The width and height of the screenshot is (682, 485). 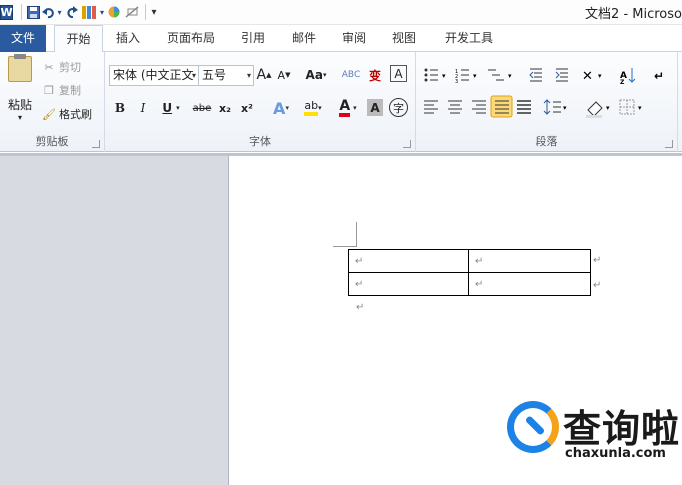 I want to click on font-size-combo: 五号 ▾, so click(x=226, y=75).